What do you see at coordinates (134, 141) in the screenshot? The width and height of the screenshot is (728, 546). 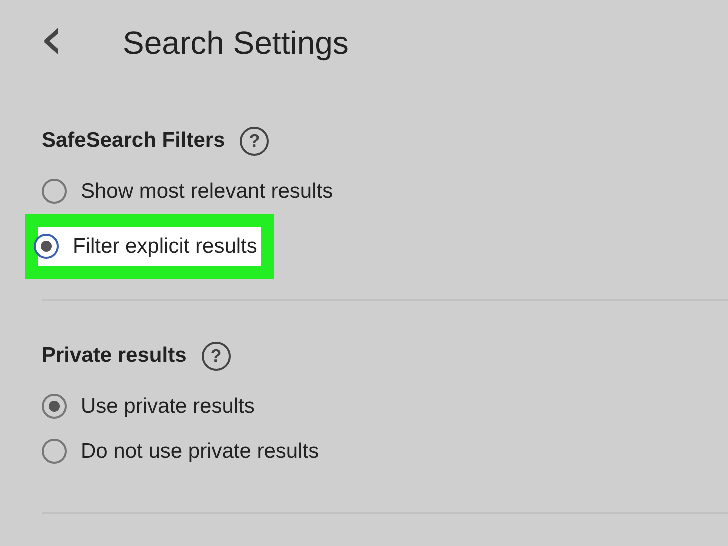 I see `section-title: SafeSearch Filters` at bounding box center [134, 141].